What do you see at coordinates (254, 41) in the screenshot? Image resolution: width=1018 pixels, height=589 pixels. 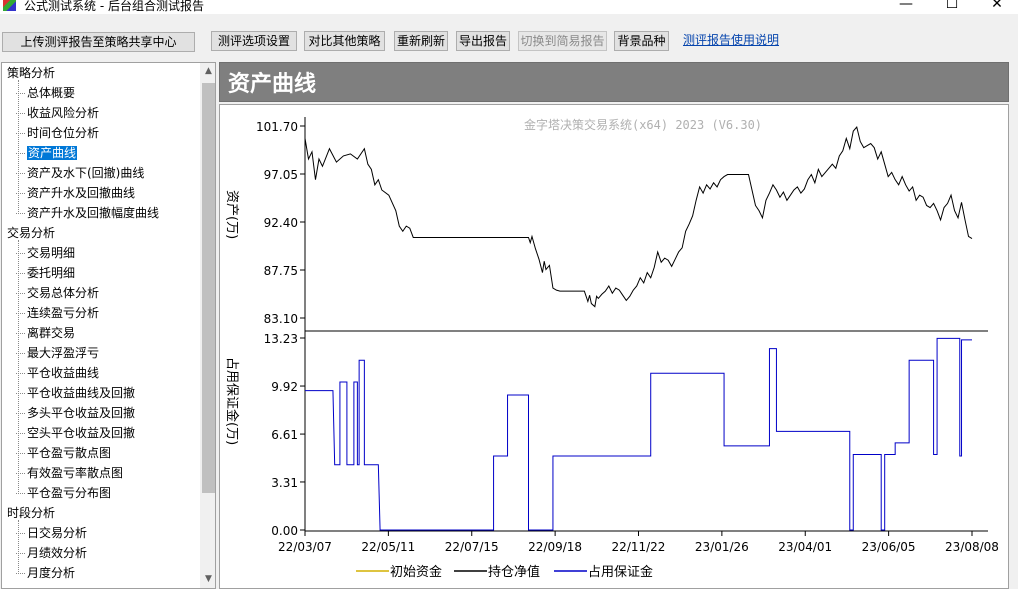 I see `test-options-button: 测评选项设置` at bounding box center [254, 41].